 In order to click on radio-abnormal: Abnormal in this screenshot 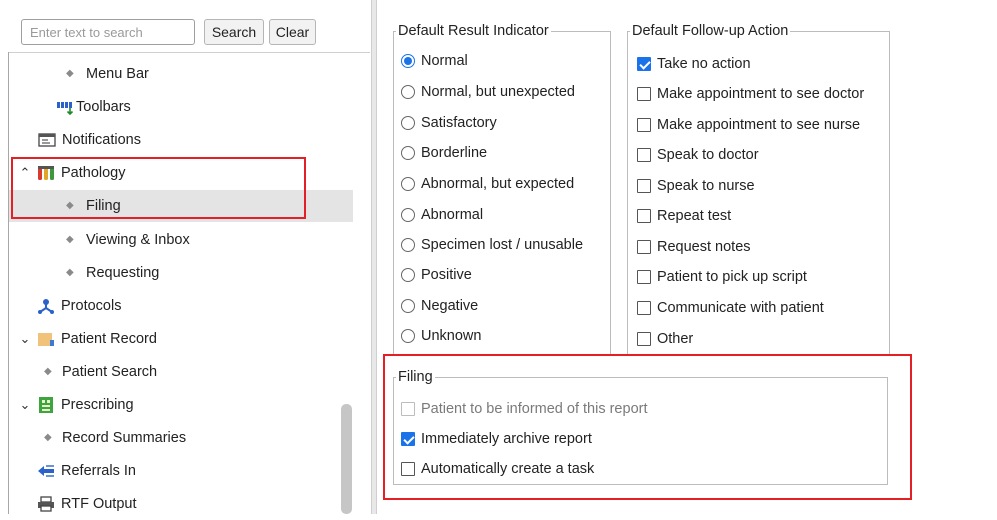, I will do `click(442, 215)`.